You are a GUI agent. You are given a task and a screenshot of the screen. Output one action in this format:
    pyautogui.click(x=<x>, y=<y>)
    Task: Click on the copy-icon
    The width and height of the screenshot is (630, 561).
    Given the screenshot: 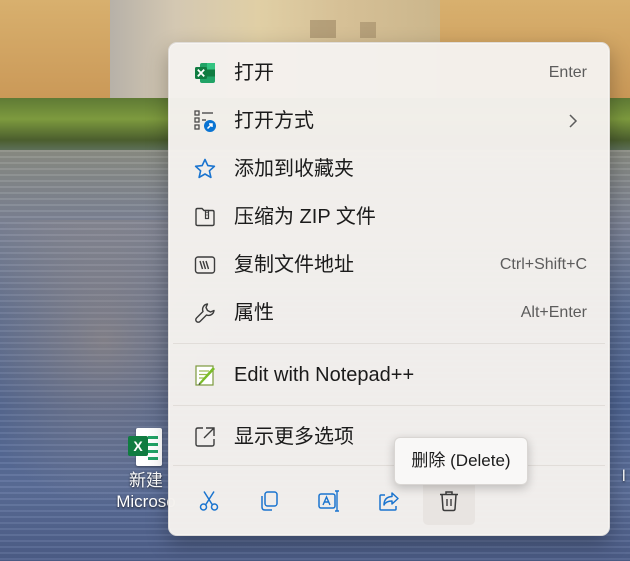 What is the action you would take?
    pyautogui.click(x=269, y=501)
    